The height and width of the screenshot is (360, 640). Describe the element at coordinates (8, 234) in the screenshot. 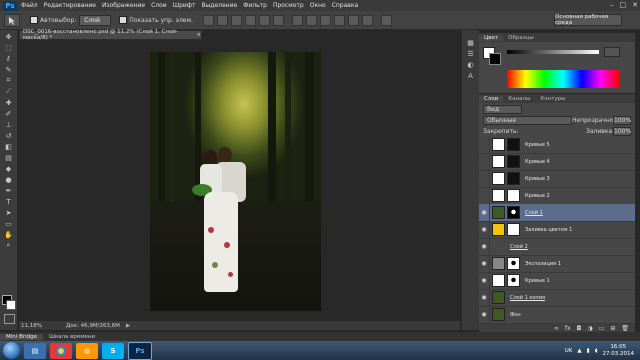

I see `hand-tool-icon: ✋` at that location.